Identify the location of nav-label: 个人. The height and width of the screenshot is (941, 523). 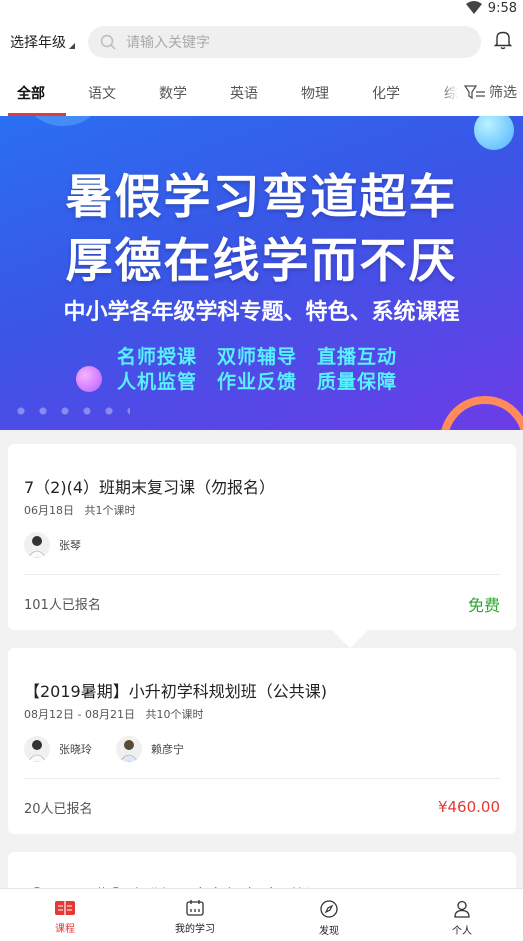
(462, 931).